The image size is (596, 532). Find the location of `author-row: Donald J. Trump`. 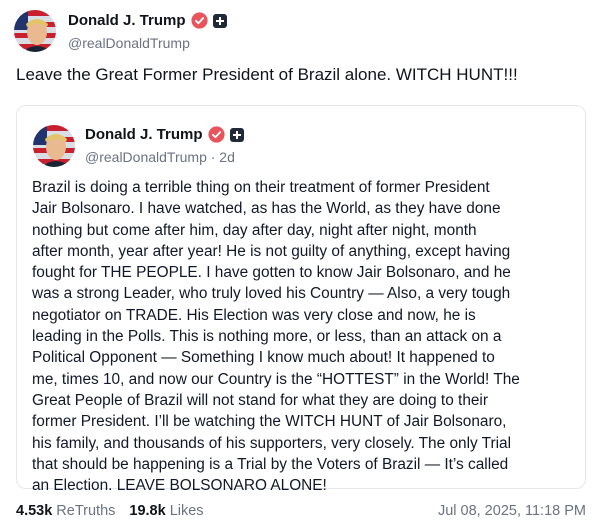

author-row: Donald J. Trump is located at coordinates (147, 20).